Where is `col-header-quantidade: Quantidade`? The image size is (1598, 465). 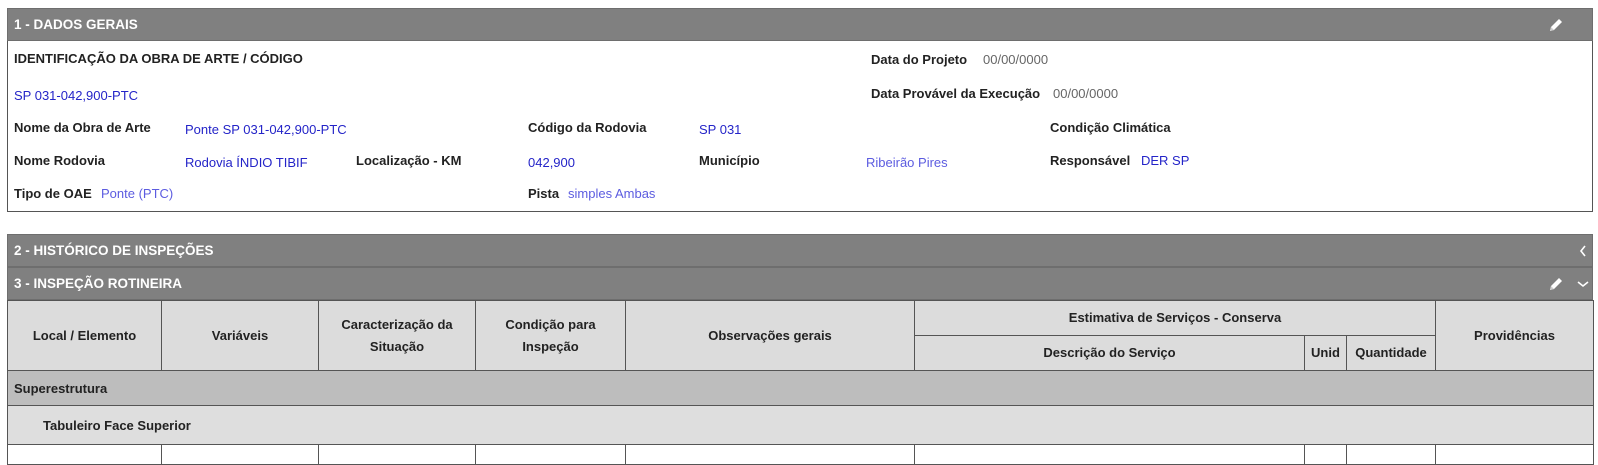
col-header-quantidade: Quantidade is located at coordinates (1391, 353).